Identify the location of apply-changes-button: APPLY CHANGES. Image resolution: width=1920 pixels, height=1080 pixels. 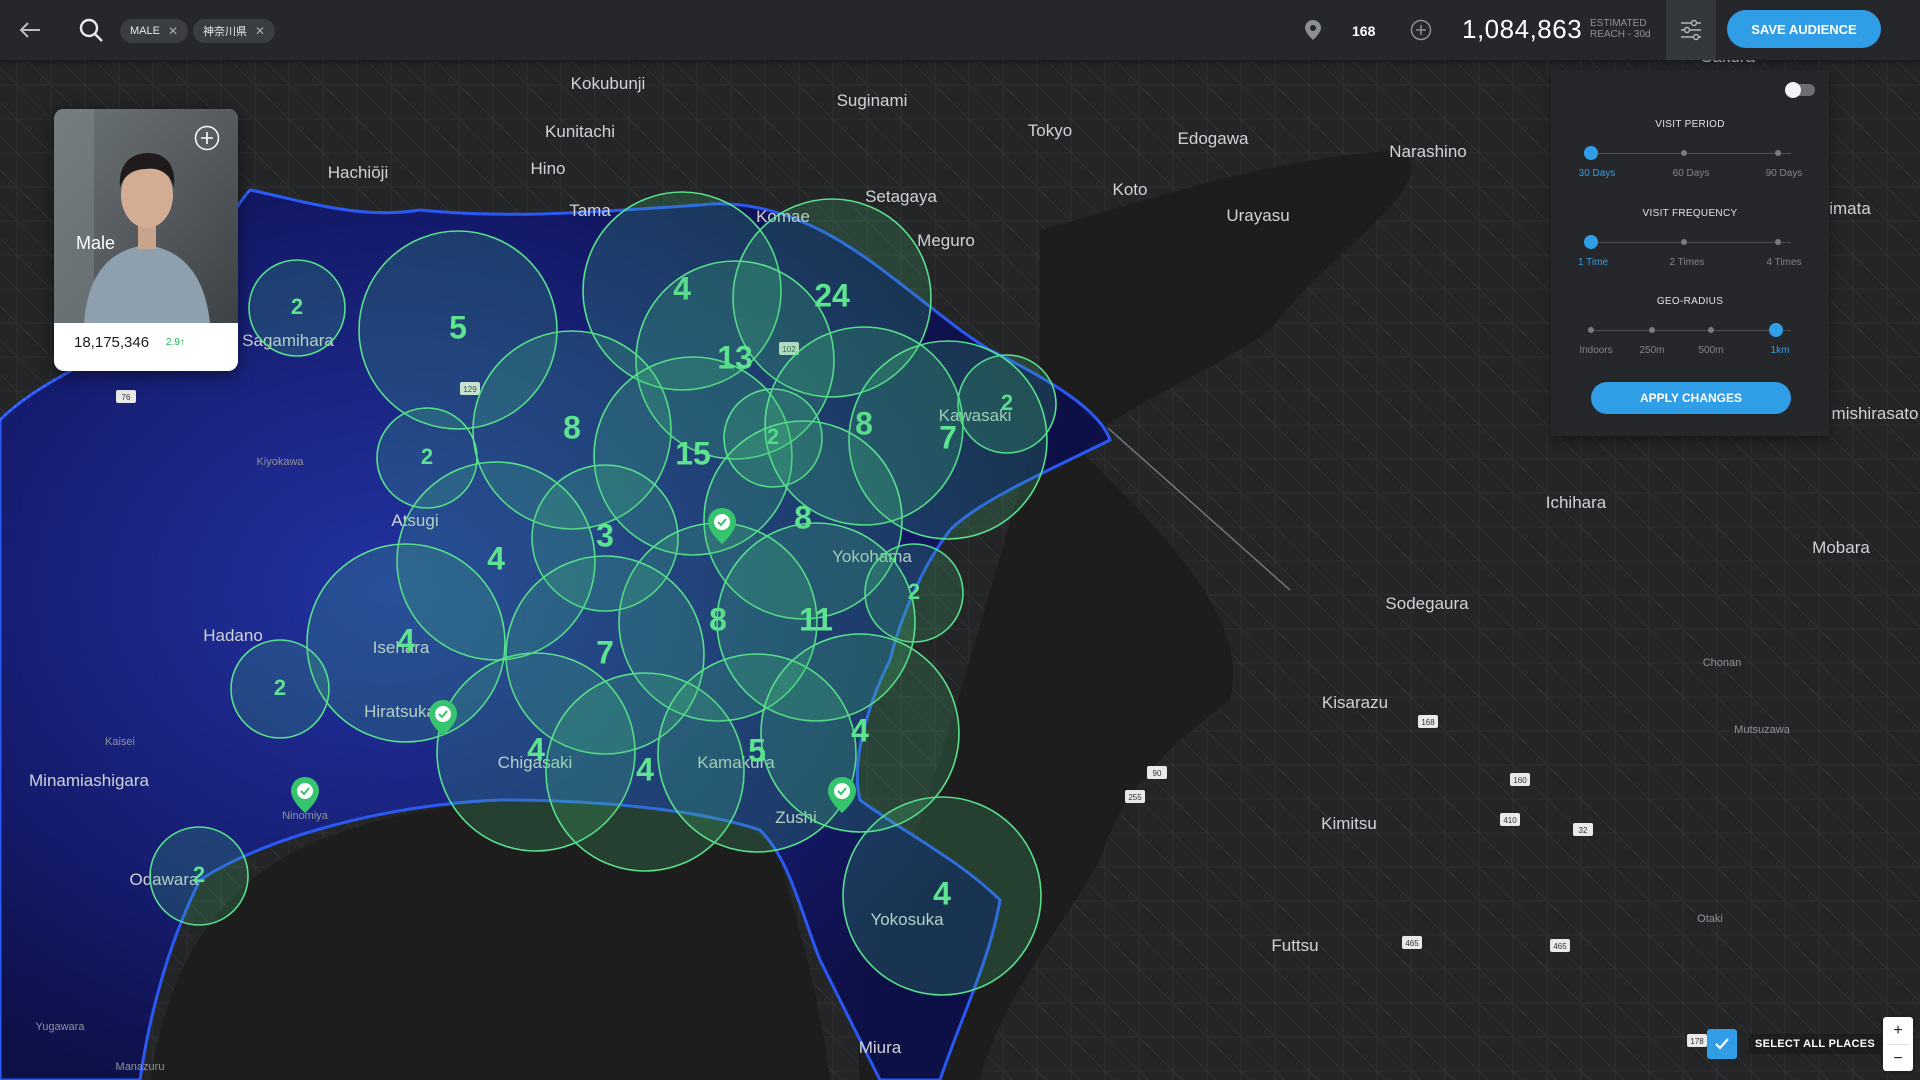
(1691, 398).